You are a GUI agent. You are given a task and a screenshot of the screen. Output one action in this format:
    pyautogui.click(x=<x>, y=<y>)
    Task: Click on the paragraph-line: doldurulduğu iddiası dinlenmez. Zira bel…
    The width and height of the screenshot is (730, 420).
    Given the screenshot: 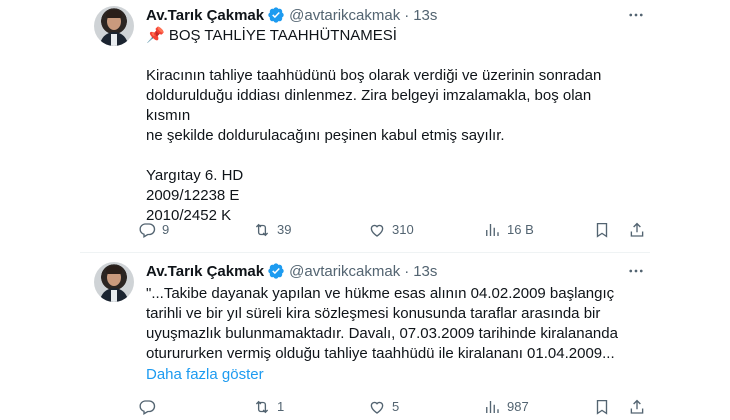 What is the action you would take?
    pyautogui.click(x=369, y=105)
    